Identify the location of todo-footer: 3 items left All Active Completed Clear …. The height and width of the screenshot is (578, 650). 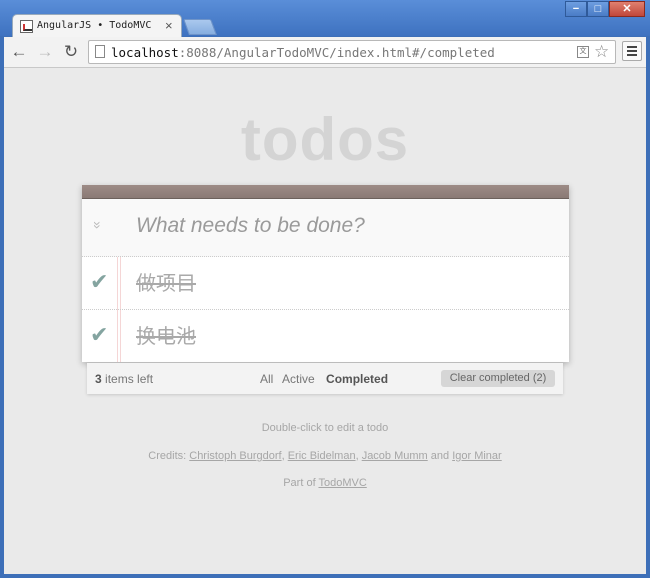
(325, 378).